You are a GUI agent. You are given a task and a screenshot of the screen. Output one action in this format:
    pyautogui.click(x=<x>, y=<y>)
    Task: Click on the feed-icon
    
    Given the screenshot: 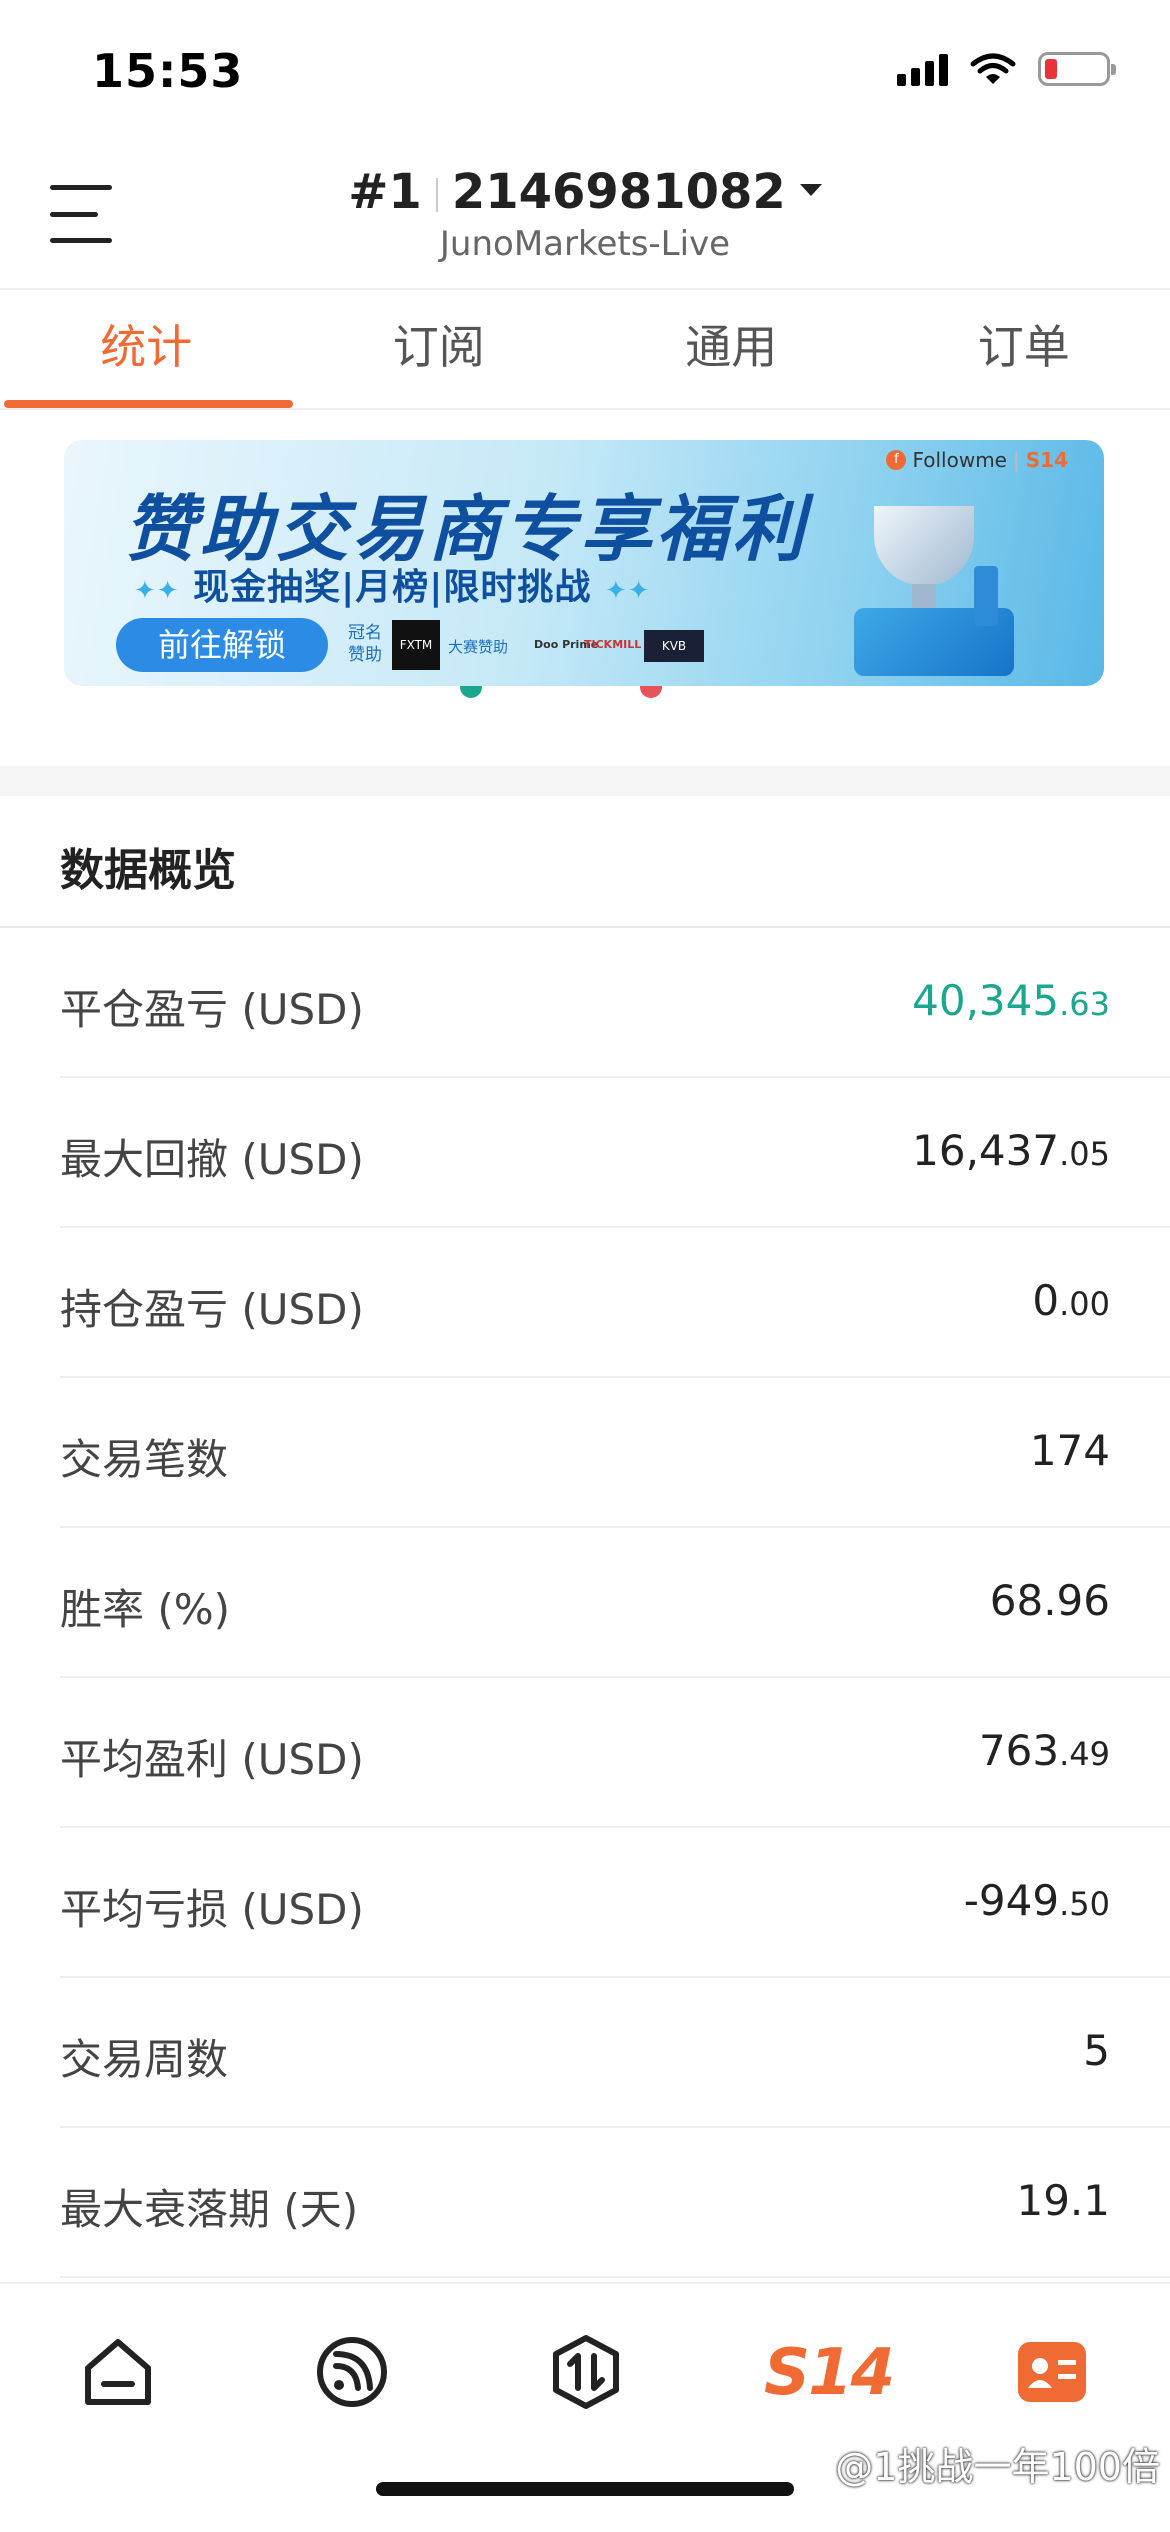 What is the action you would take?
    pyautogui.click(x=352, y=2372)
    